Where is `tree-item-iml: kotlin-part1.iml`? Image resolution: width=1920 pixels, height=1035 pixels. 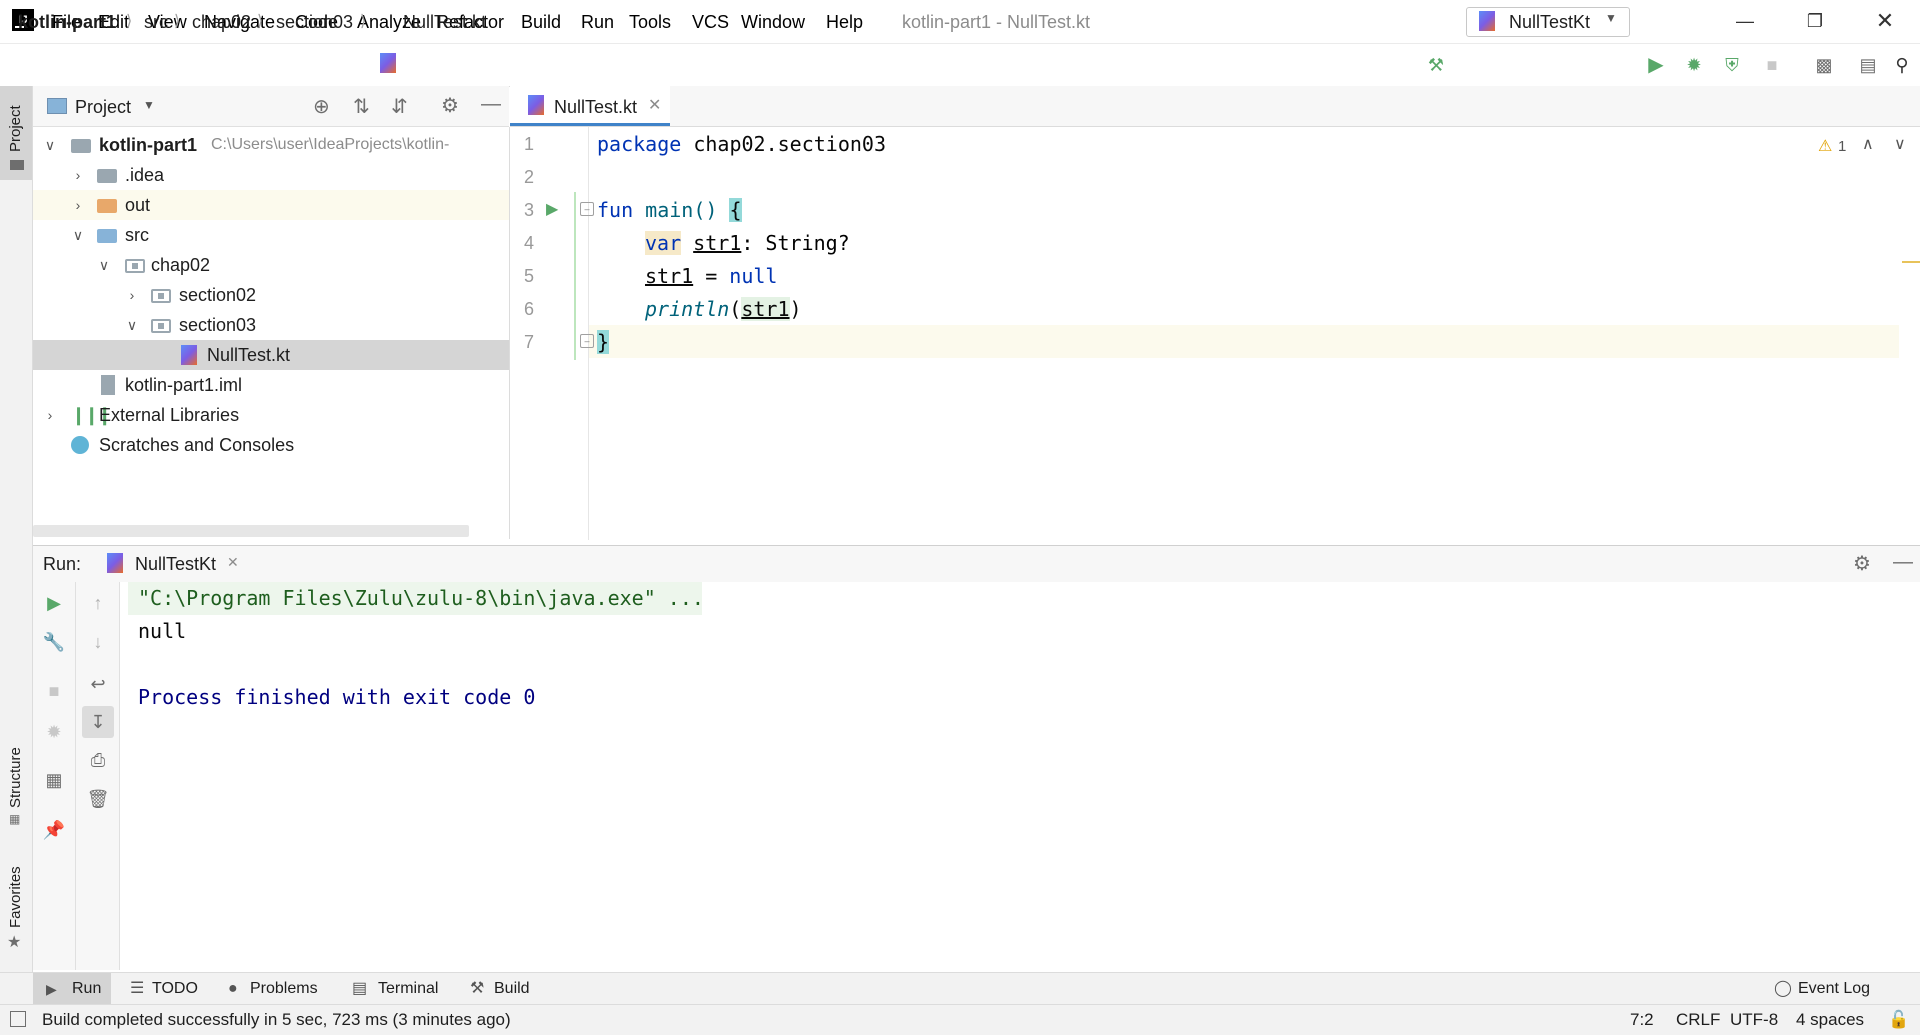
tree-item-iml: kotlin-part1.iml is located at coordinates (271, 385).